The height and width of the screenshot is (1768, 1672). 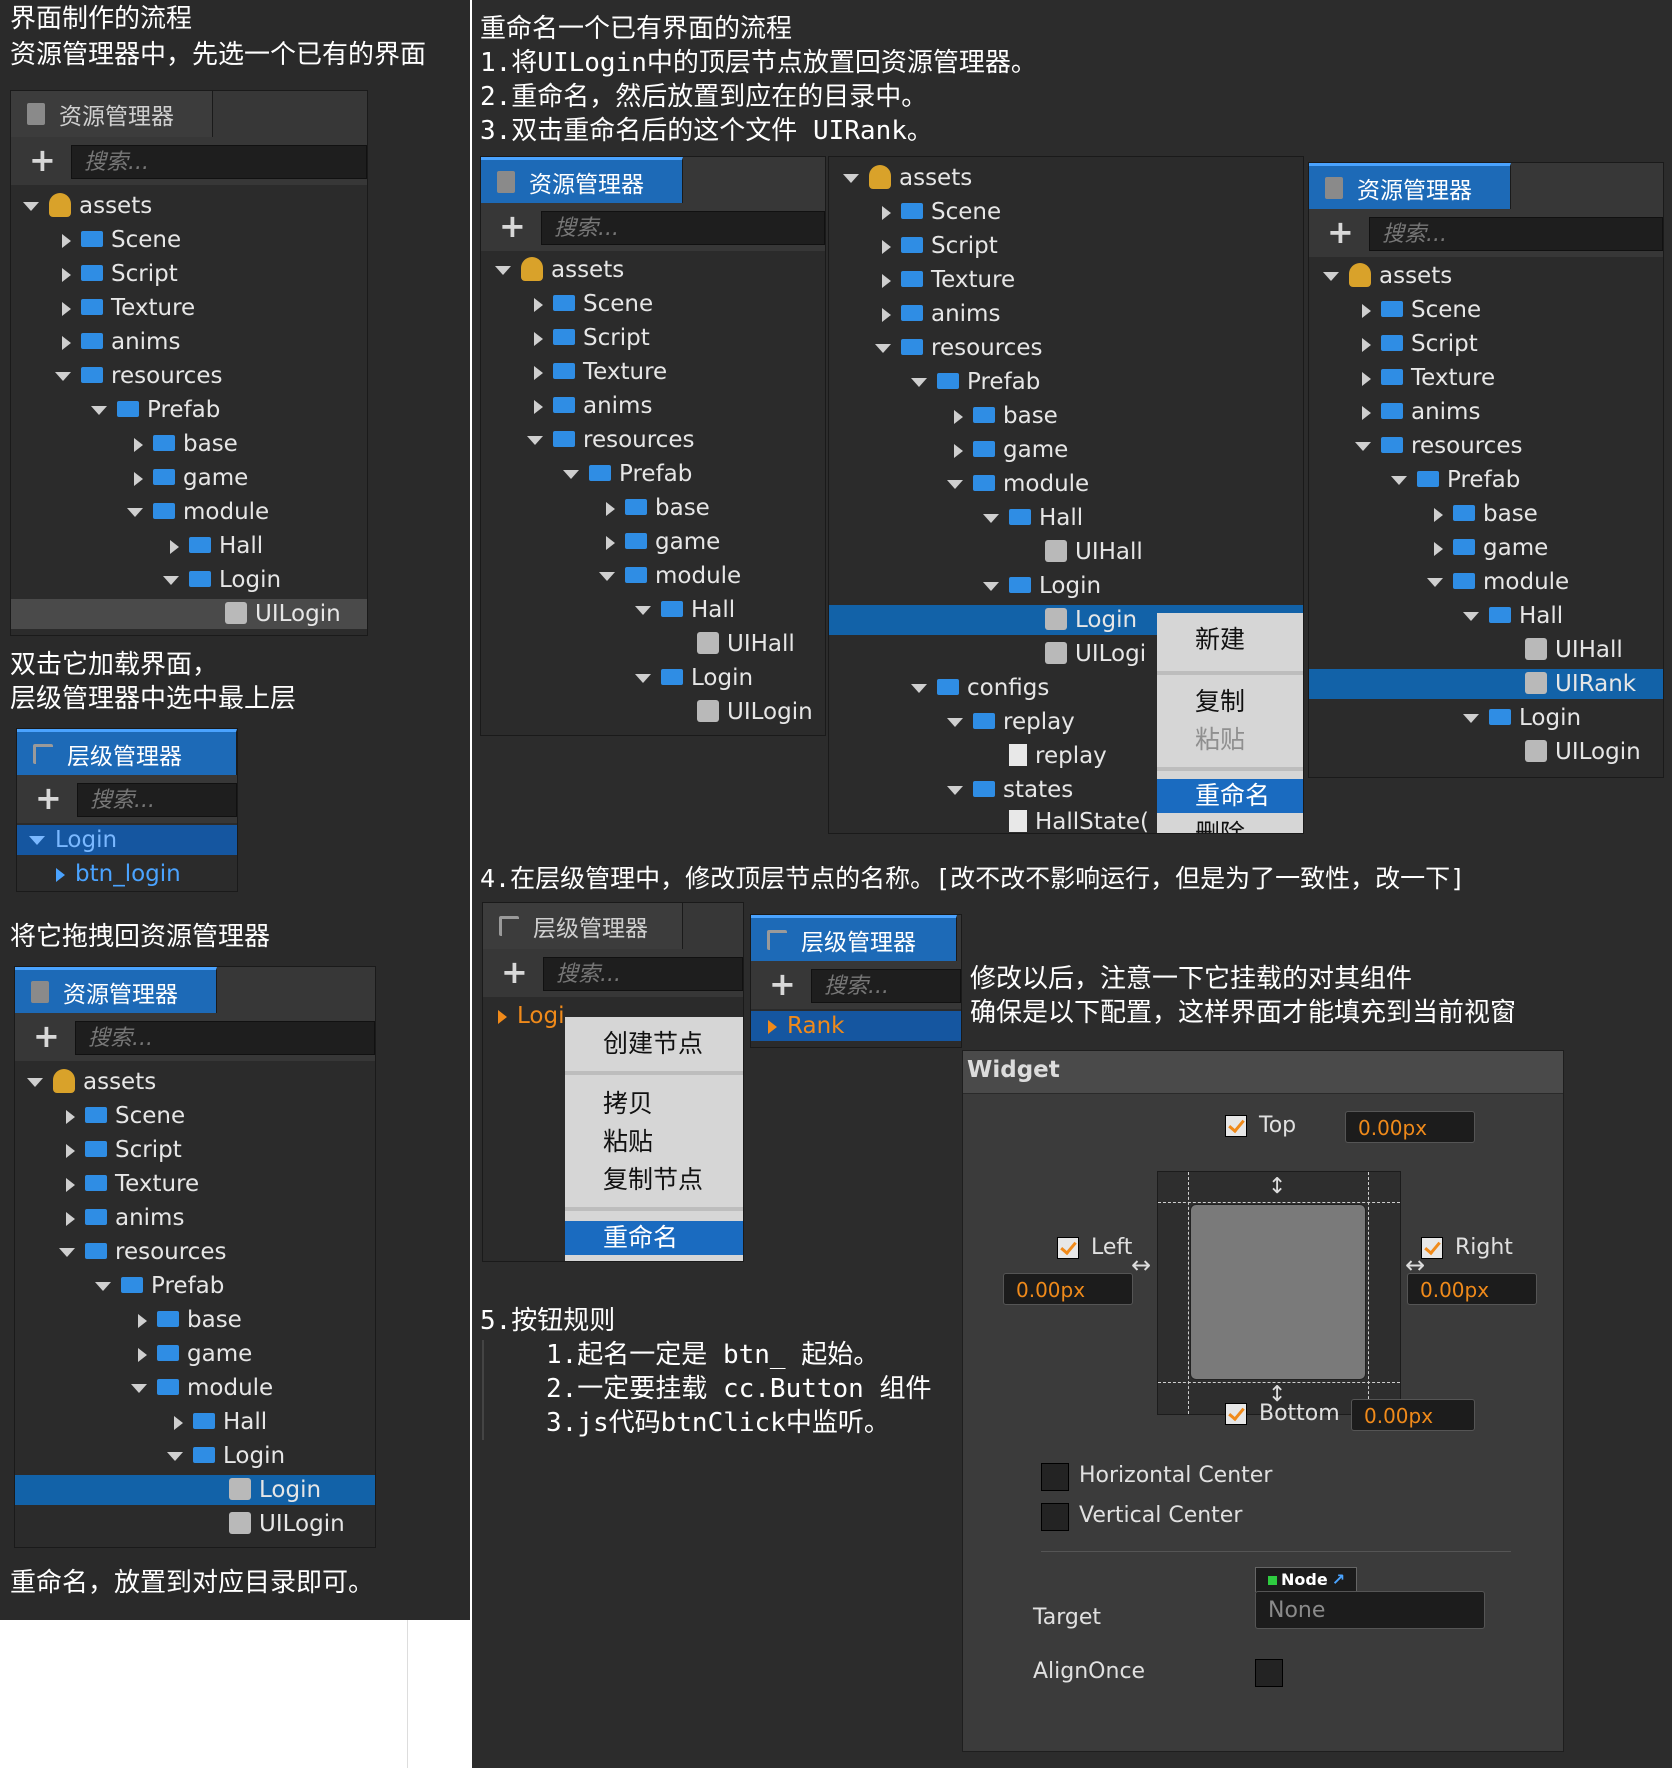 What do you see at coordinates (1230, 825) in the screenshot?
I see `menu-item-delete: 删除` at bounding box center [1230, 825].